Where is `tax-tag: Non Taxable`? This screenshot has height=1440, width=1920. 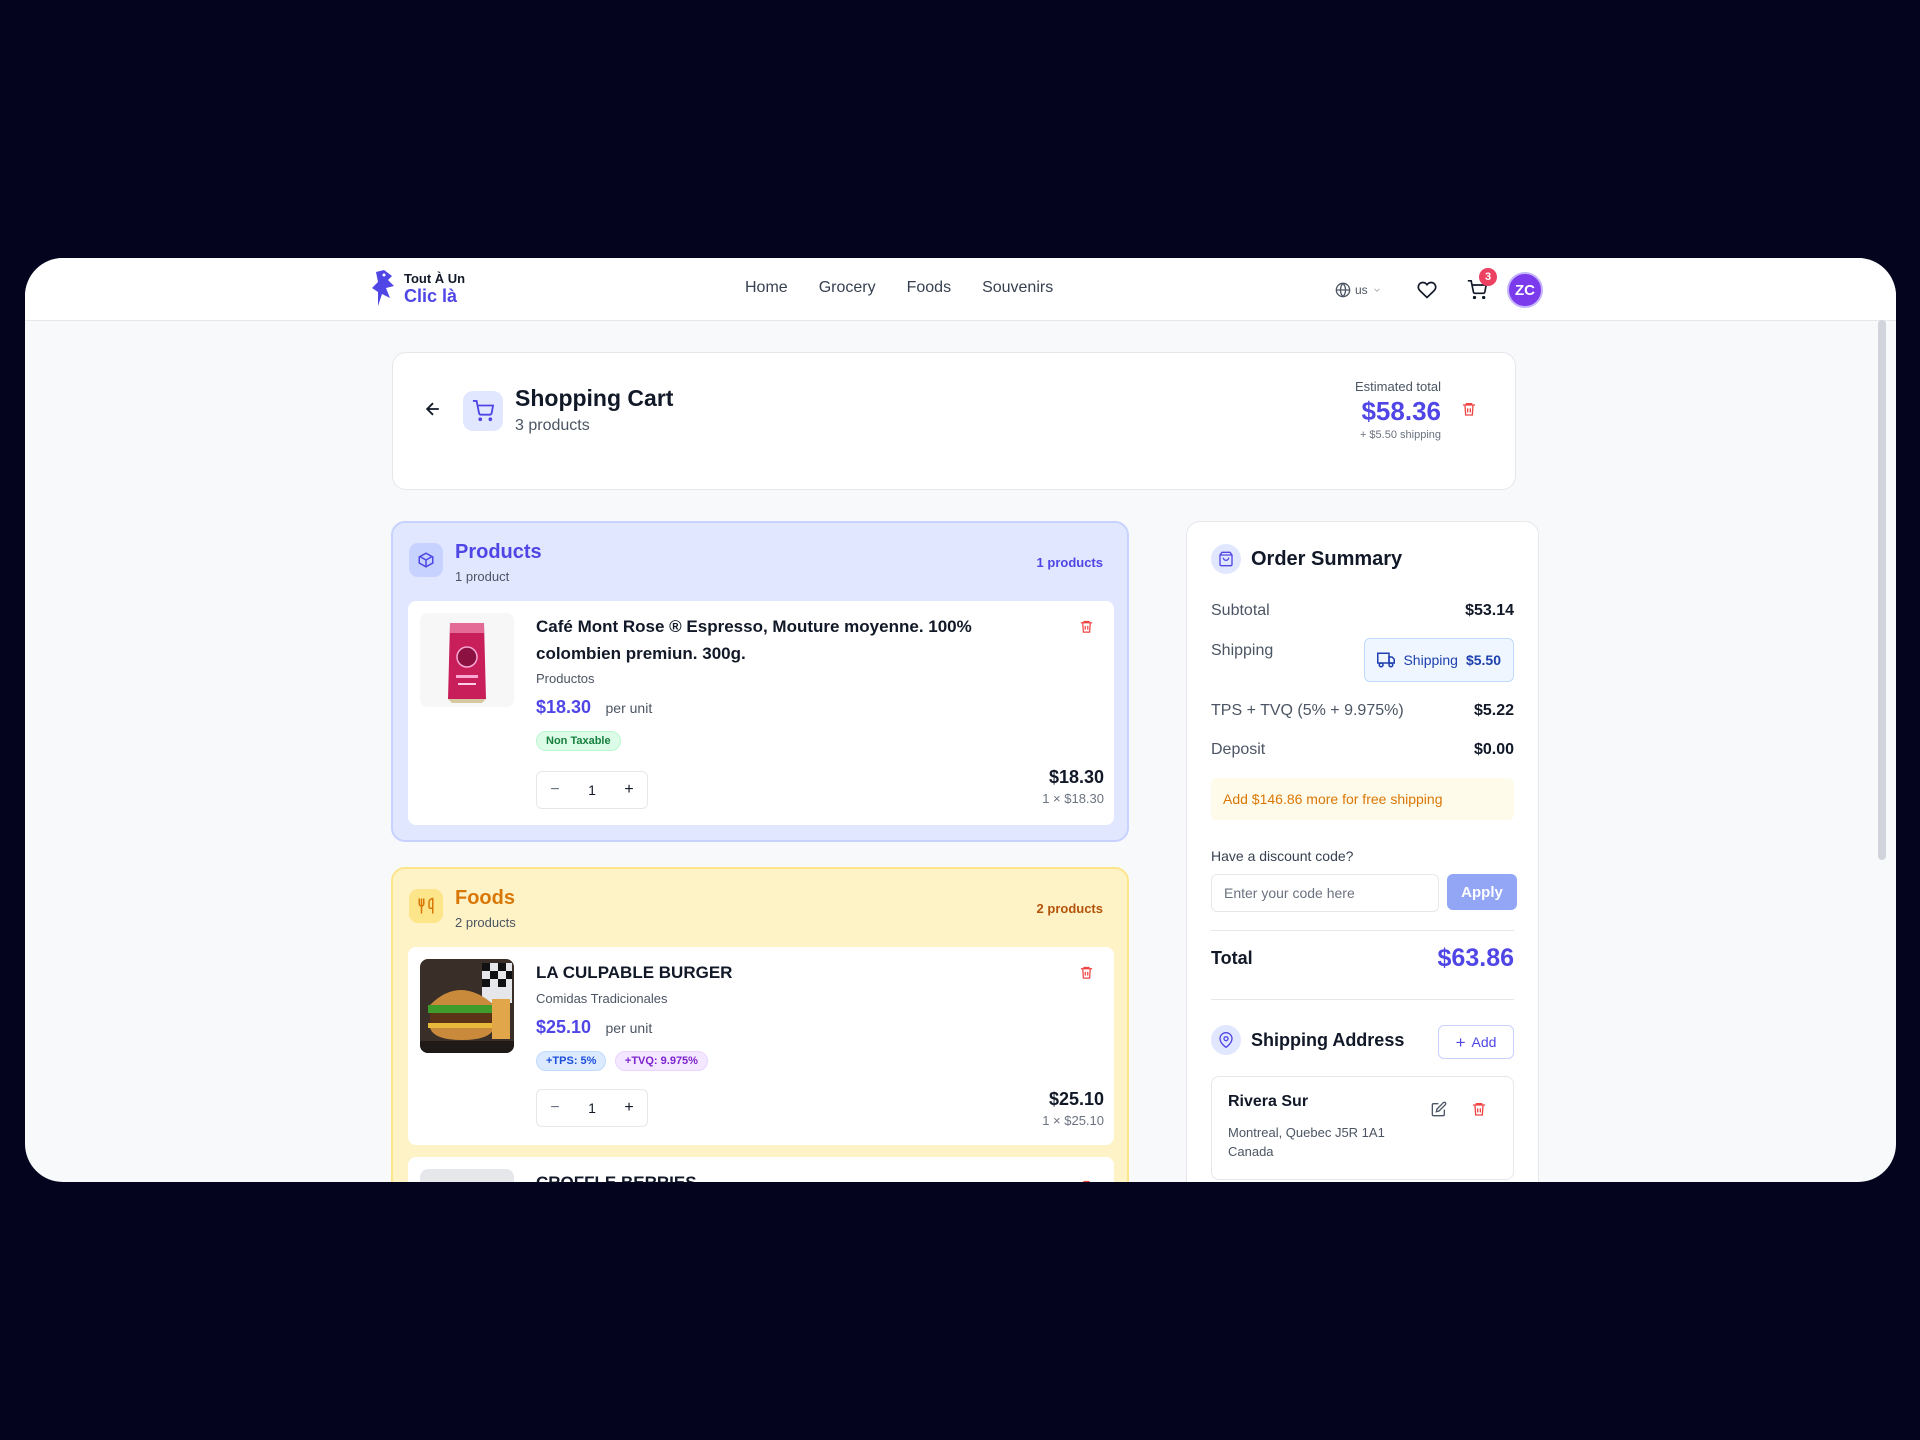
tax-tag: Non Taxable is located at coordinates (578, 741).